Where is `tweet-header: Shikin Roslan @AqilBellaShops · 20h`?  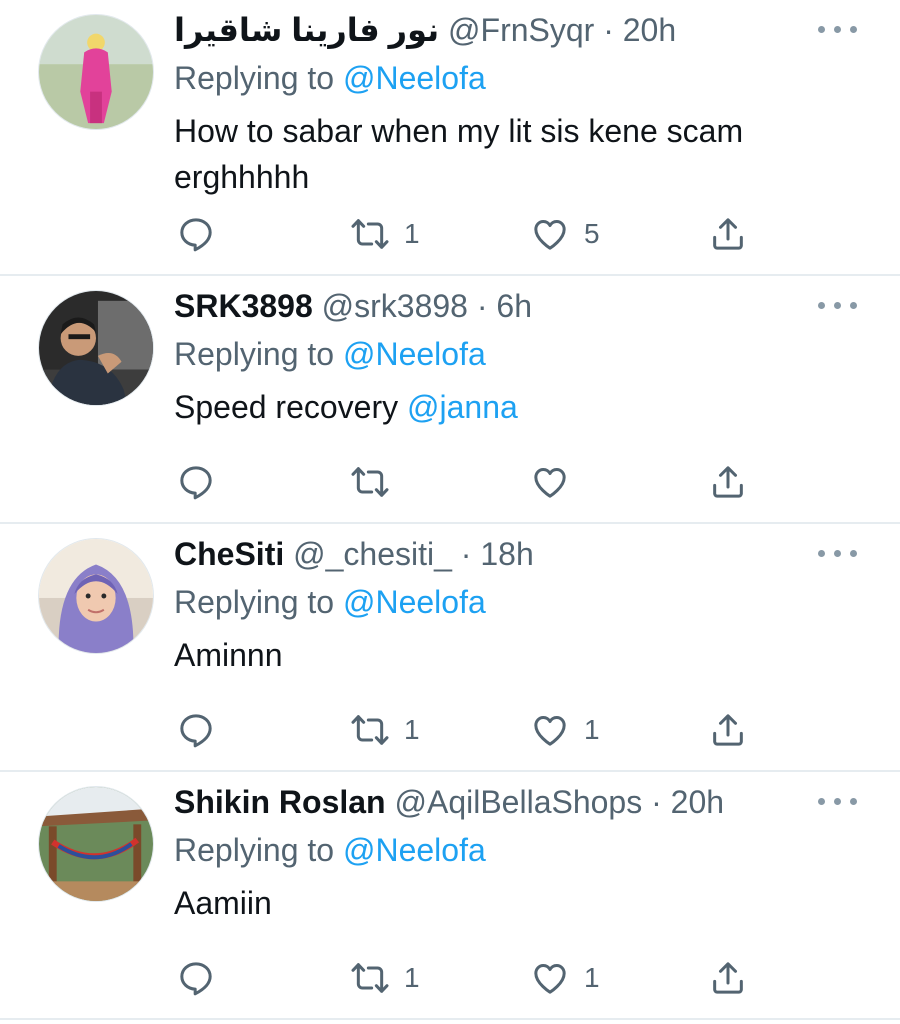
tweet-header: Shikin Roslan @AqilBellaShops · 20h is located at coordinates (449, 802).